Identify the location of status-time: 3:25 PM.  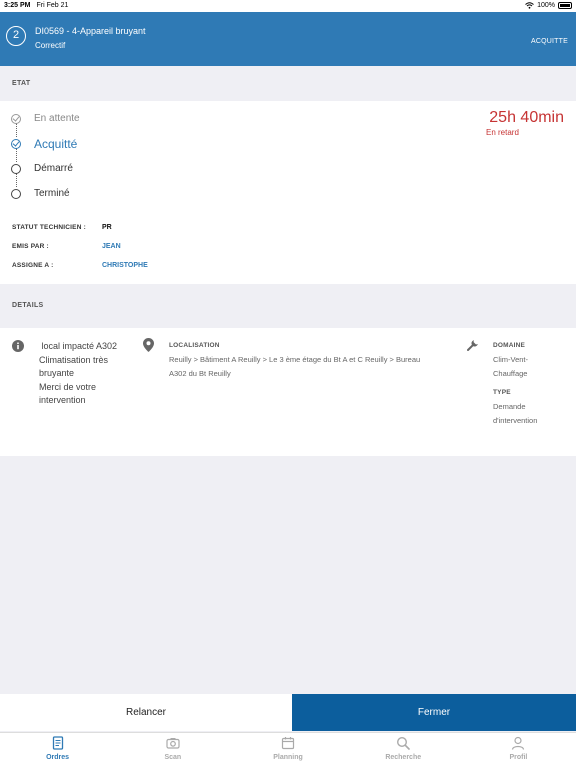
(17, 5).